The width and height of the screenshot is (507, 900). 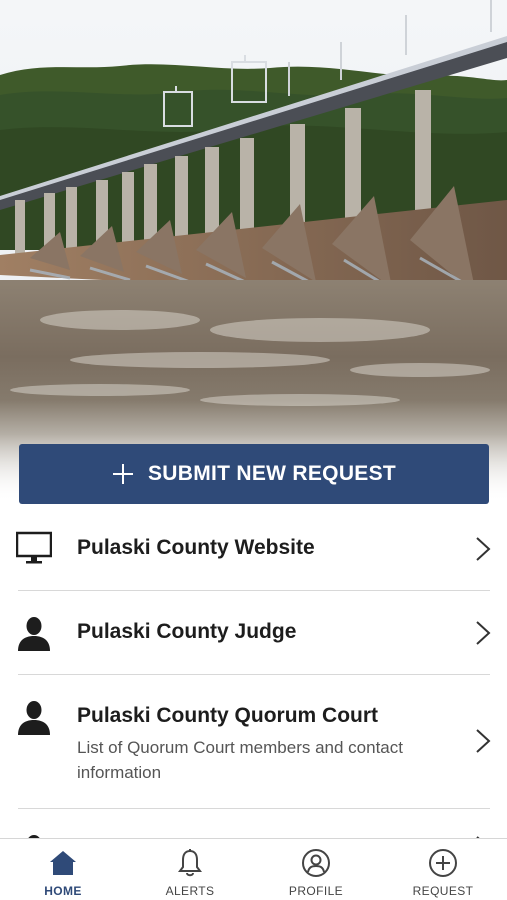 I want to click on tab-label: ALERTS, so click(x=190, y=891).